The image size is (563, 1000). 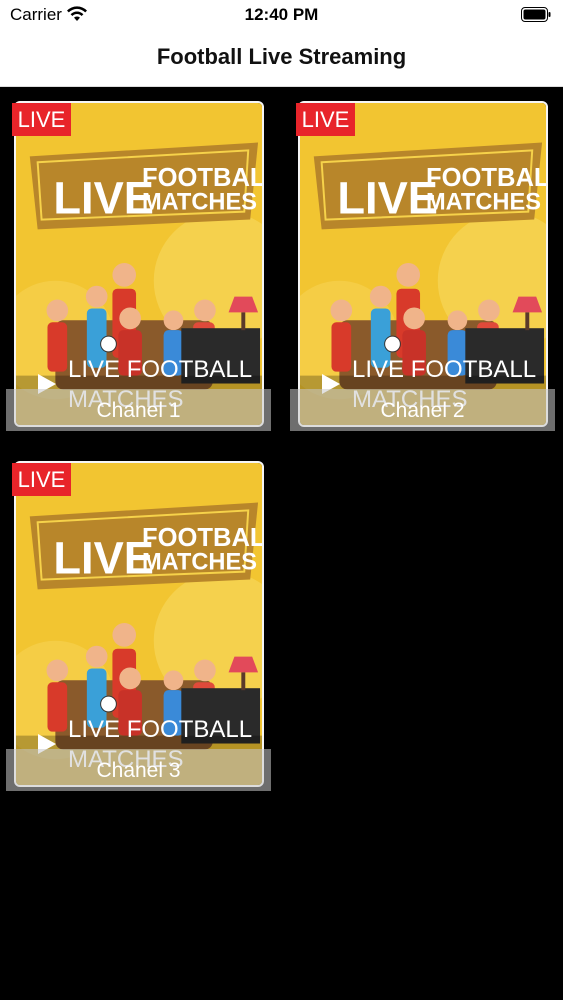 I want to click on status-time: 12:40 PM, so click(x=281, y=14).